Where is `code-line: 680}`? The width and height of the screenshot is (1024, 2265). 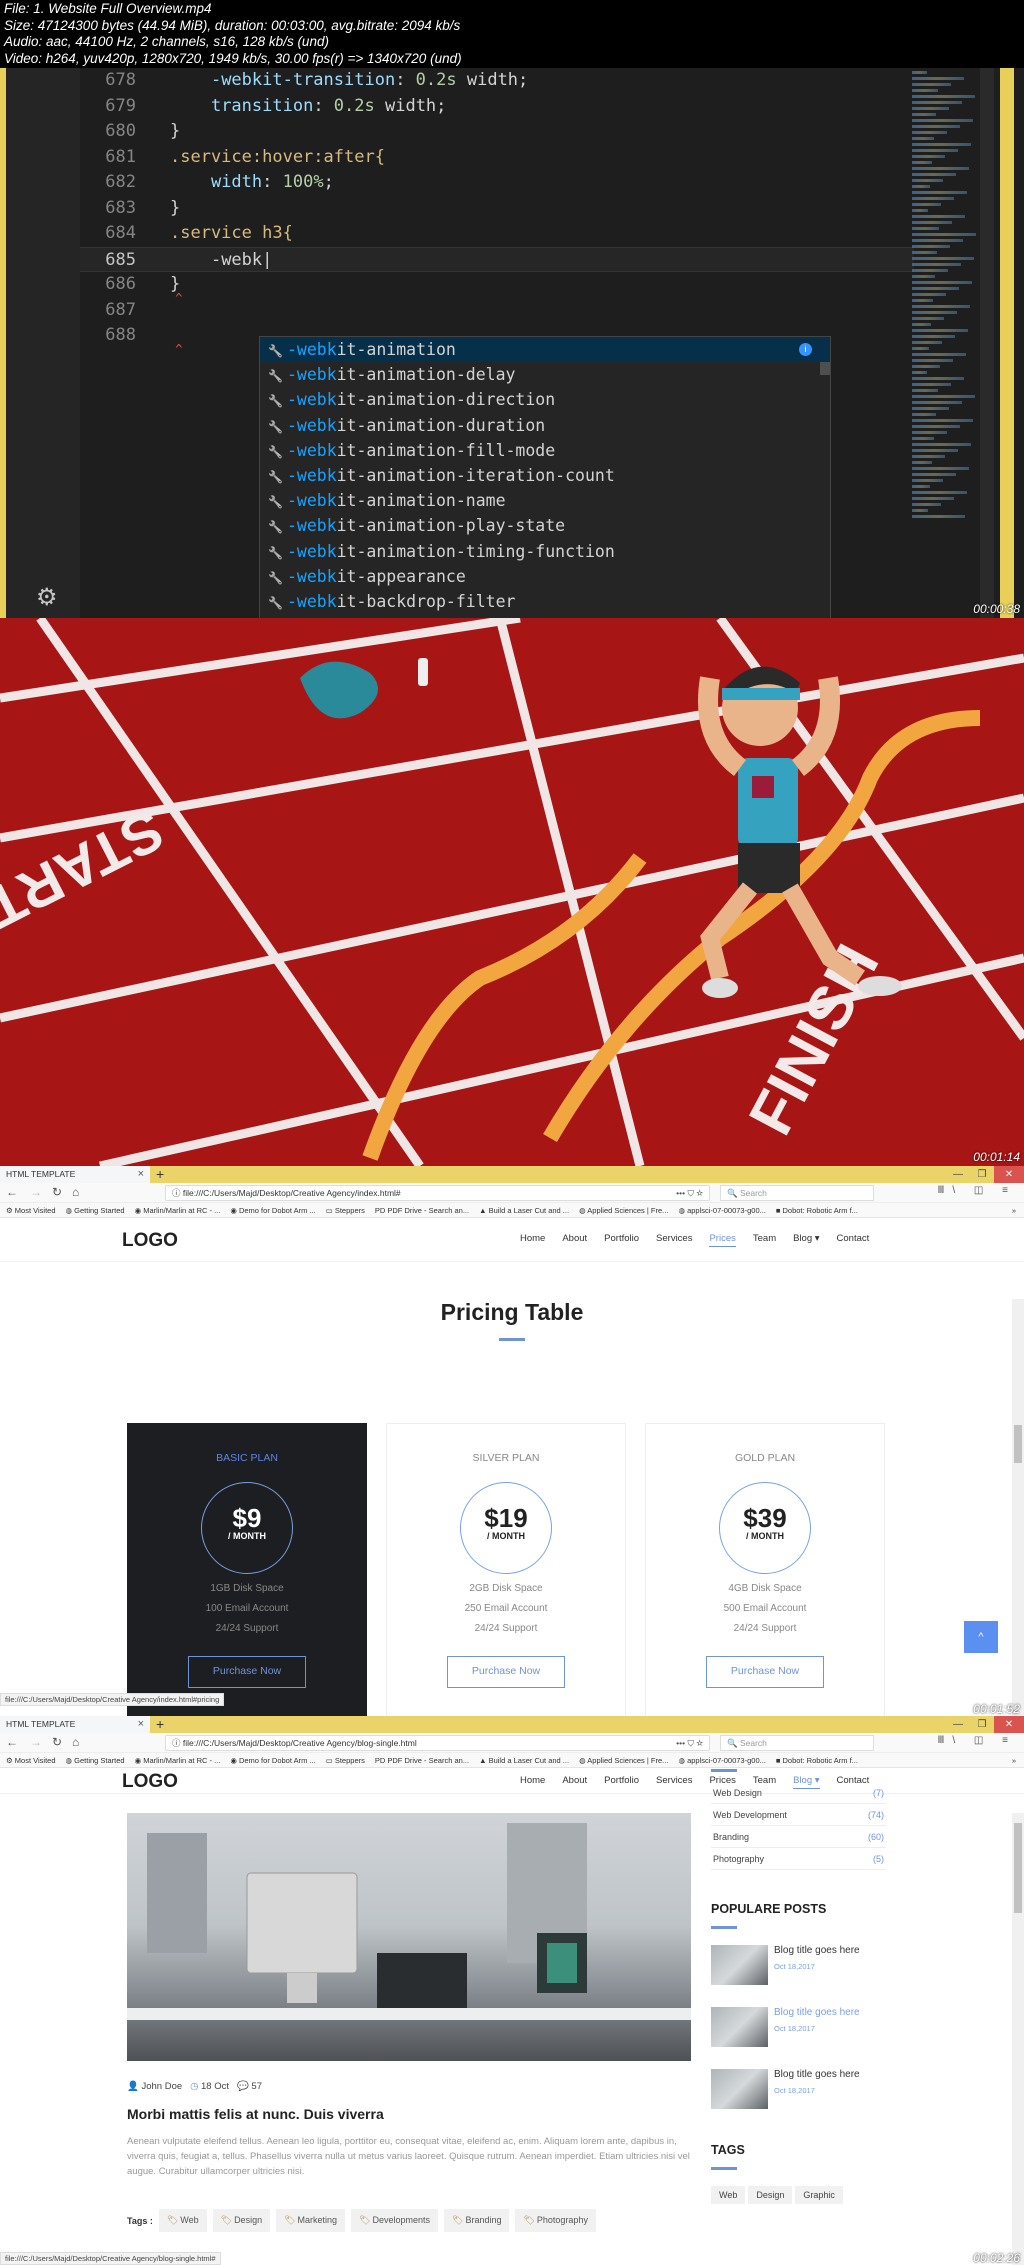
code-line: 680} is located at coordinates (497, 132).